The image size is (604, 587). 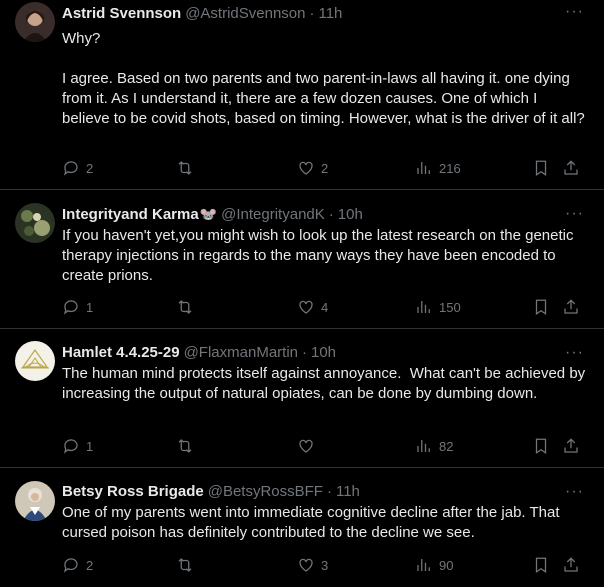 What do you see at coordinates (130, 215) in the screenshot?
I see `display-name: Integrityand Karma` at bounding box center [130, 215].